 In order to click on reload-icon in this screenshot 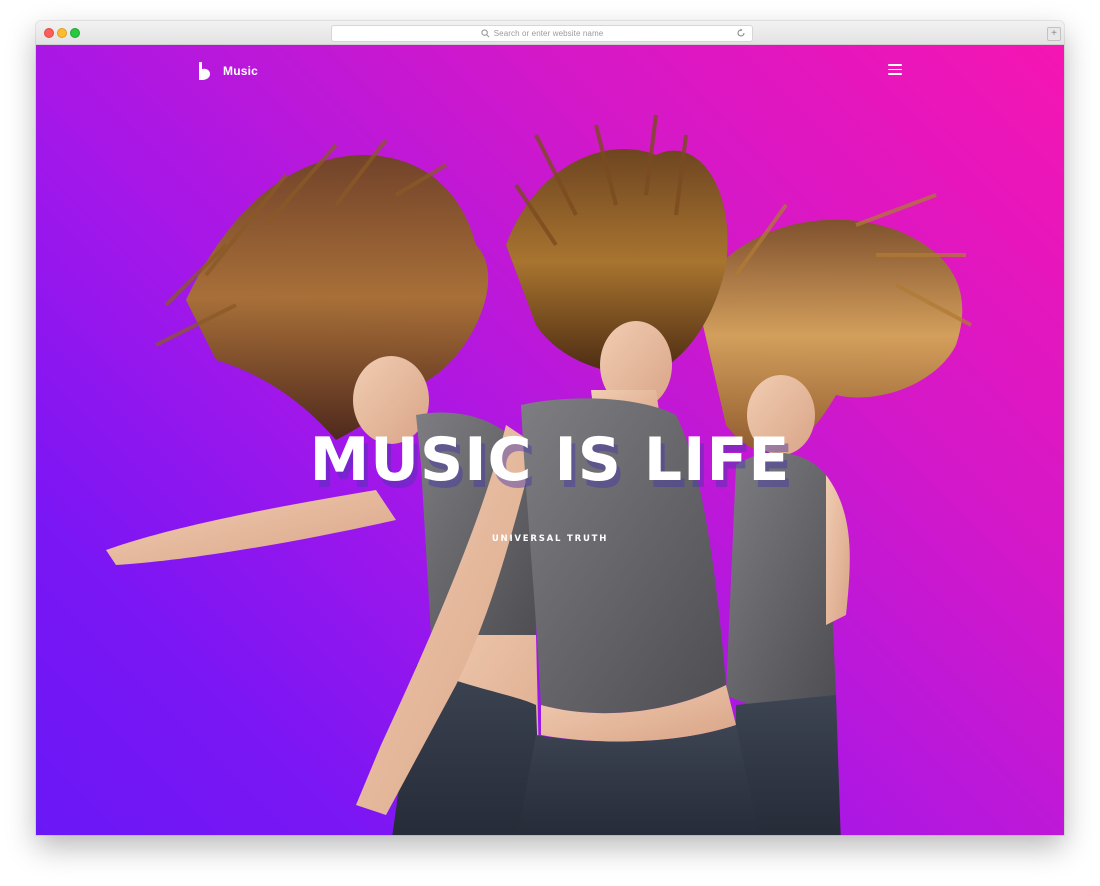, I will do `click(741, 33)`.